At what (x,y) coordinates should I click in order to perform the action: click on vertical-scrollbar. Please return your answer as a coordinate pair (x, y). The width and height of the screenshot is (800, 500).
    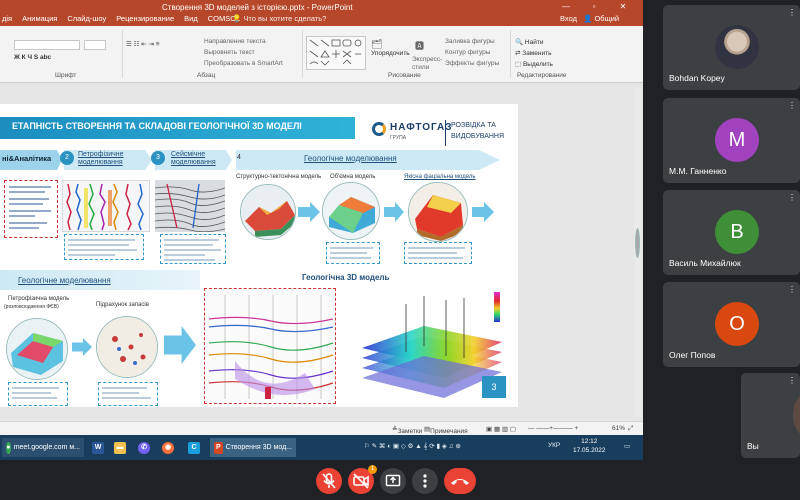
    Looking at the image, I should click on (637, 253).